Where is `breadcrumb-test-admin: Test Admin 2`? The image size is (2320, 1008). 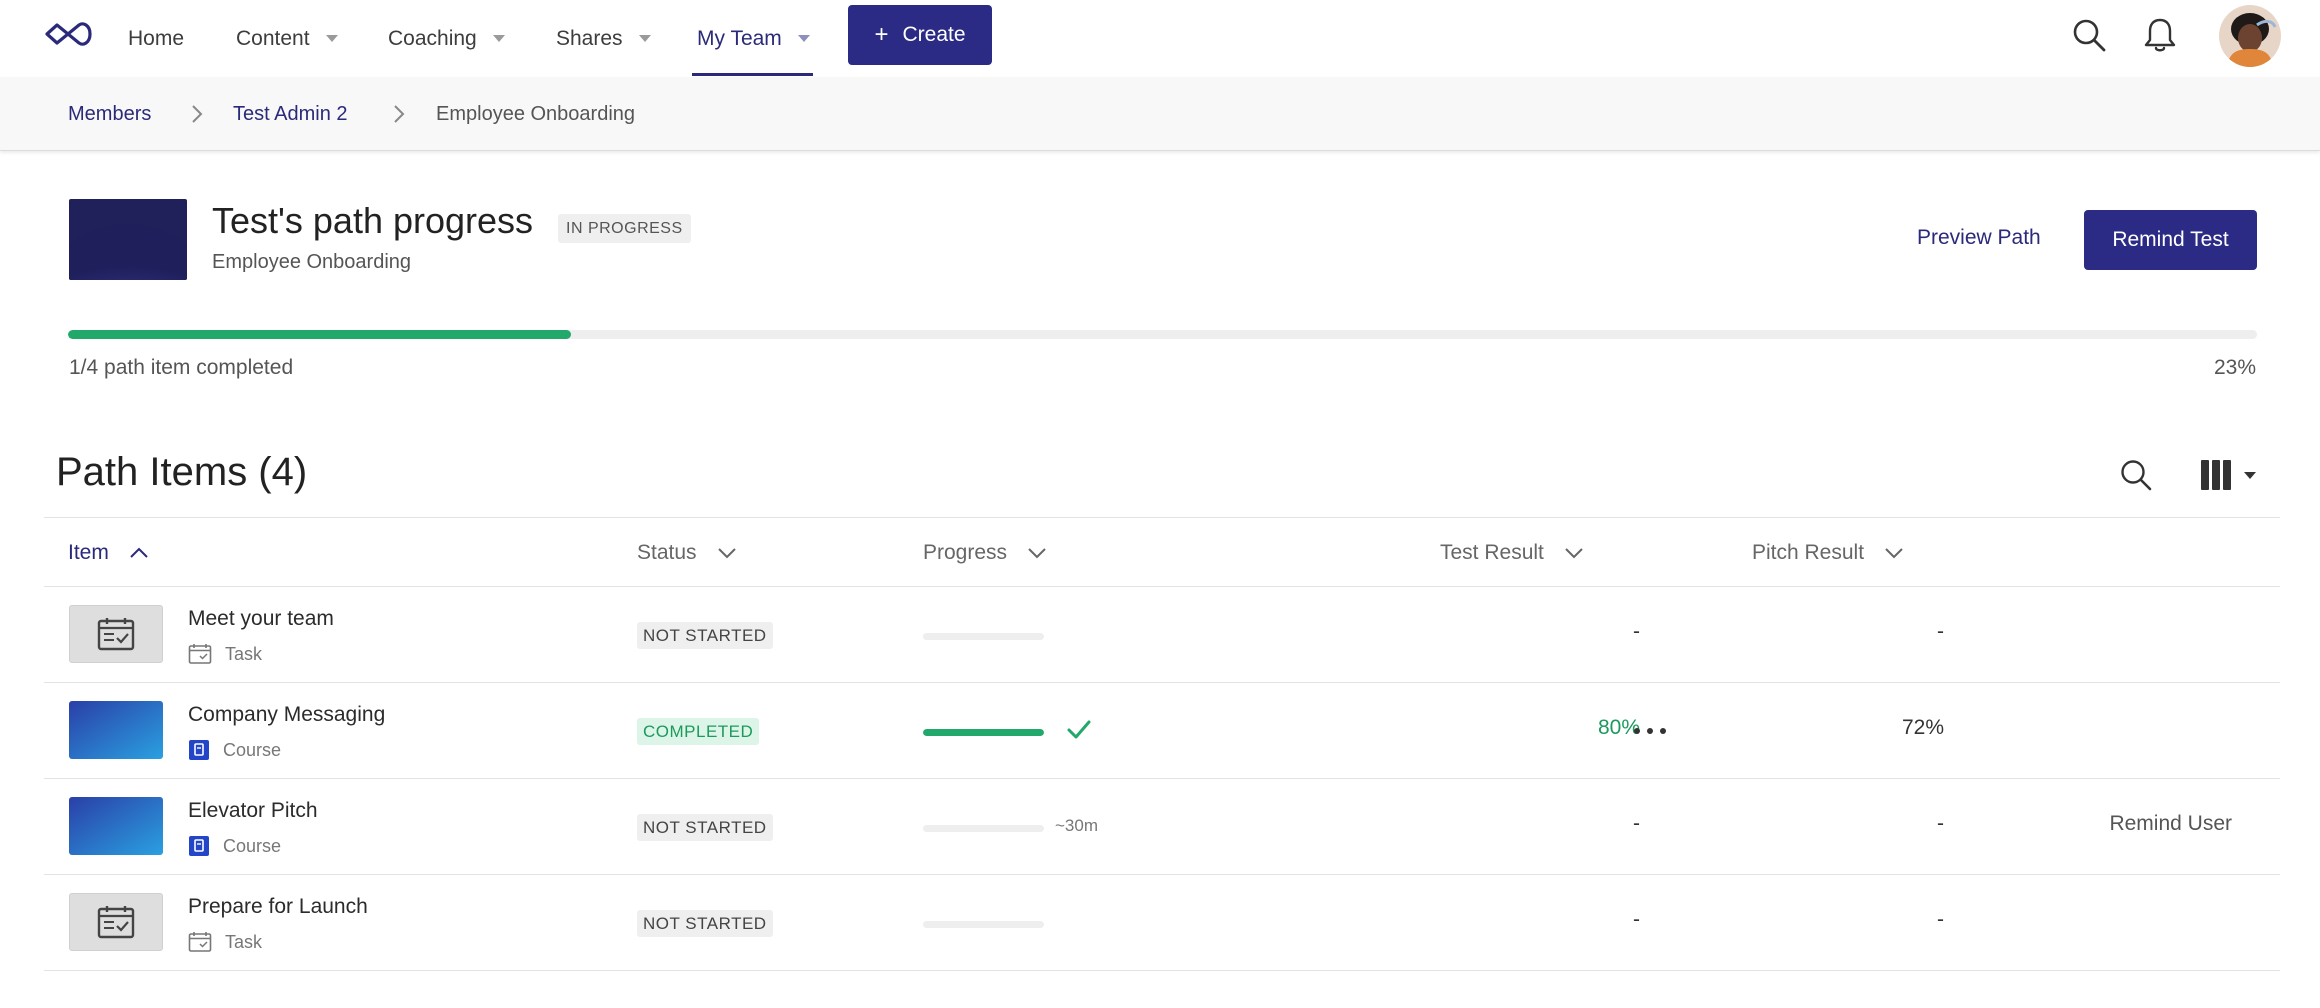 breadcrumb-test-admin: Test Admin 2 is located at coordinates (290, 114).